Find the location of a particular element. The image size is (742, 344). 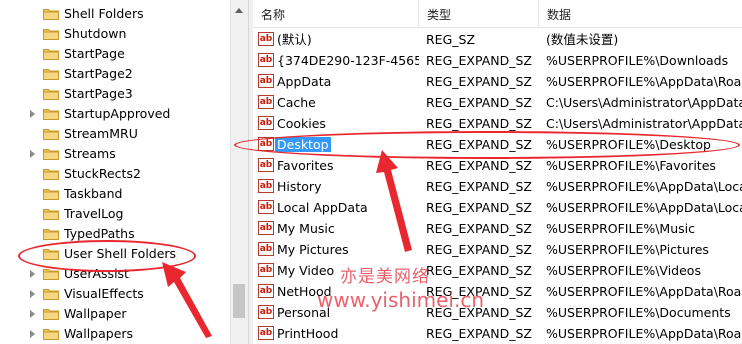

value-data: %USERPROFILE%\Music is located at coordinates (620, 228).